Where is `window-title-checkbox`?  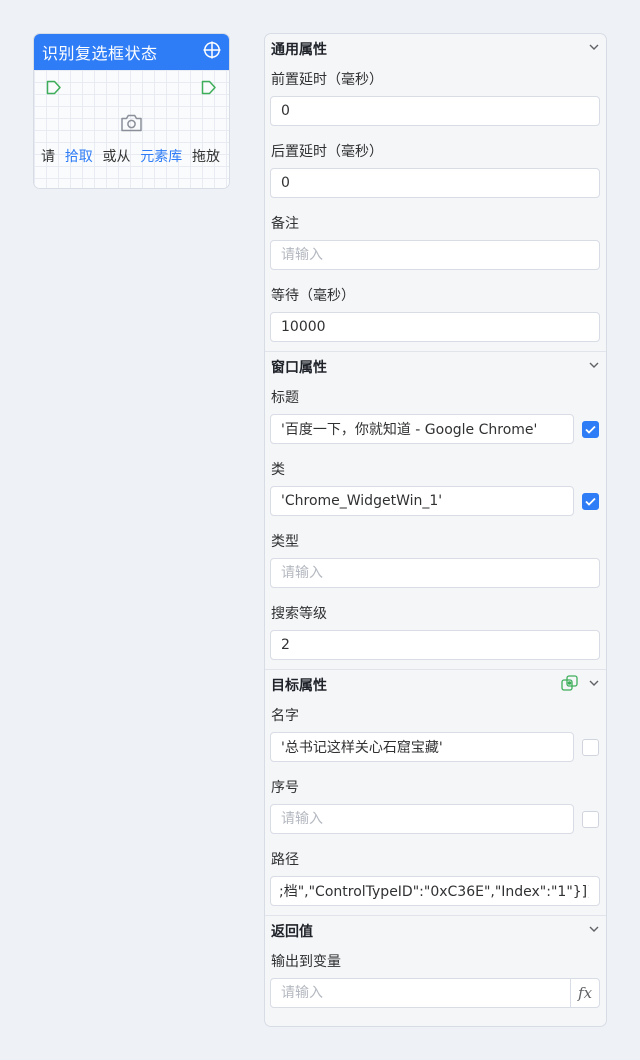 window-title-checkbox is located at coordinates (590, 429).